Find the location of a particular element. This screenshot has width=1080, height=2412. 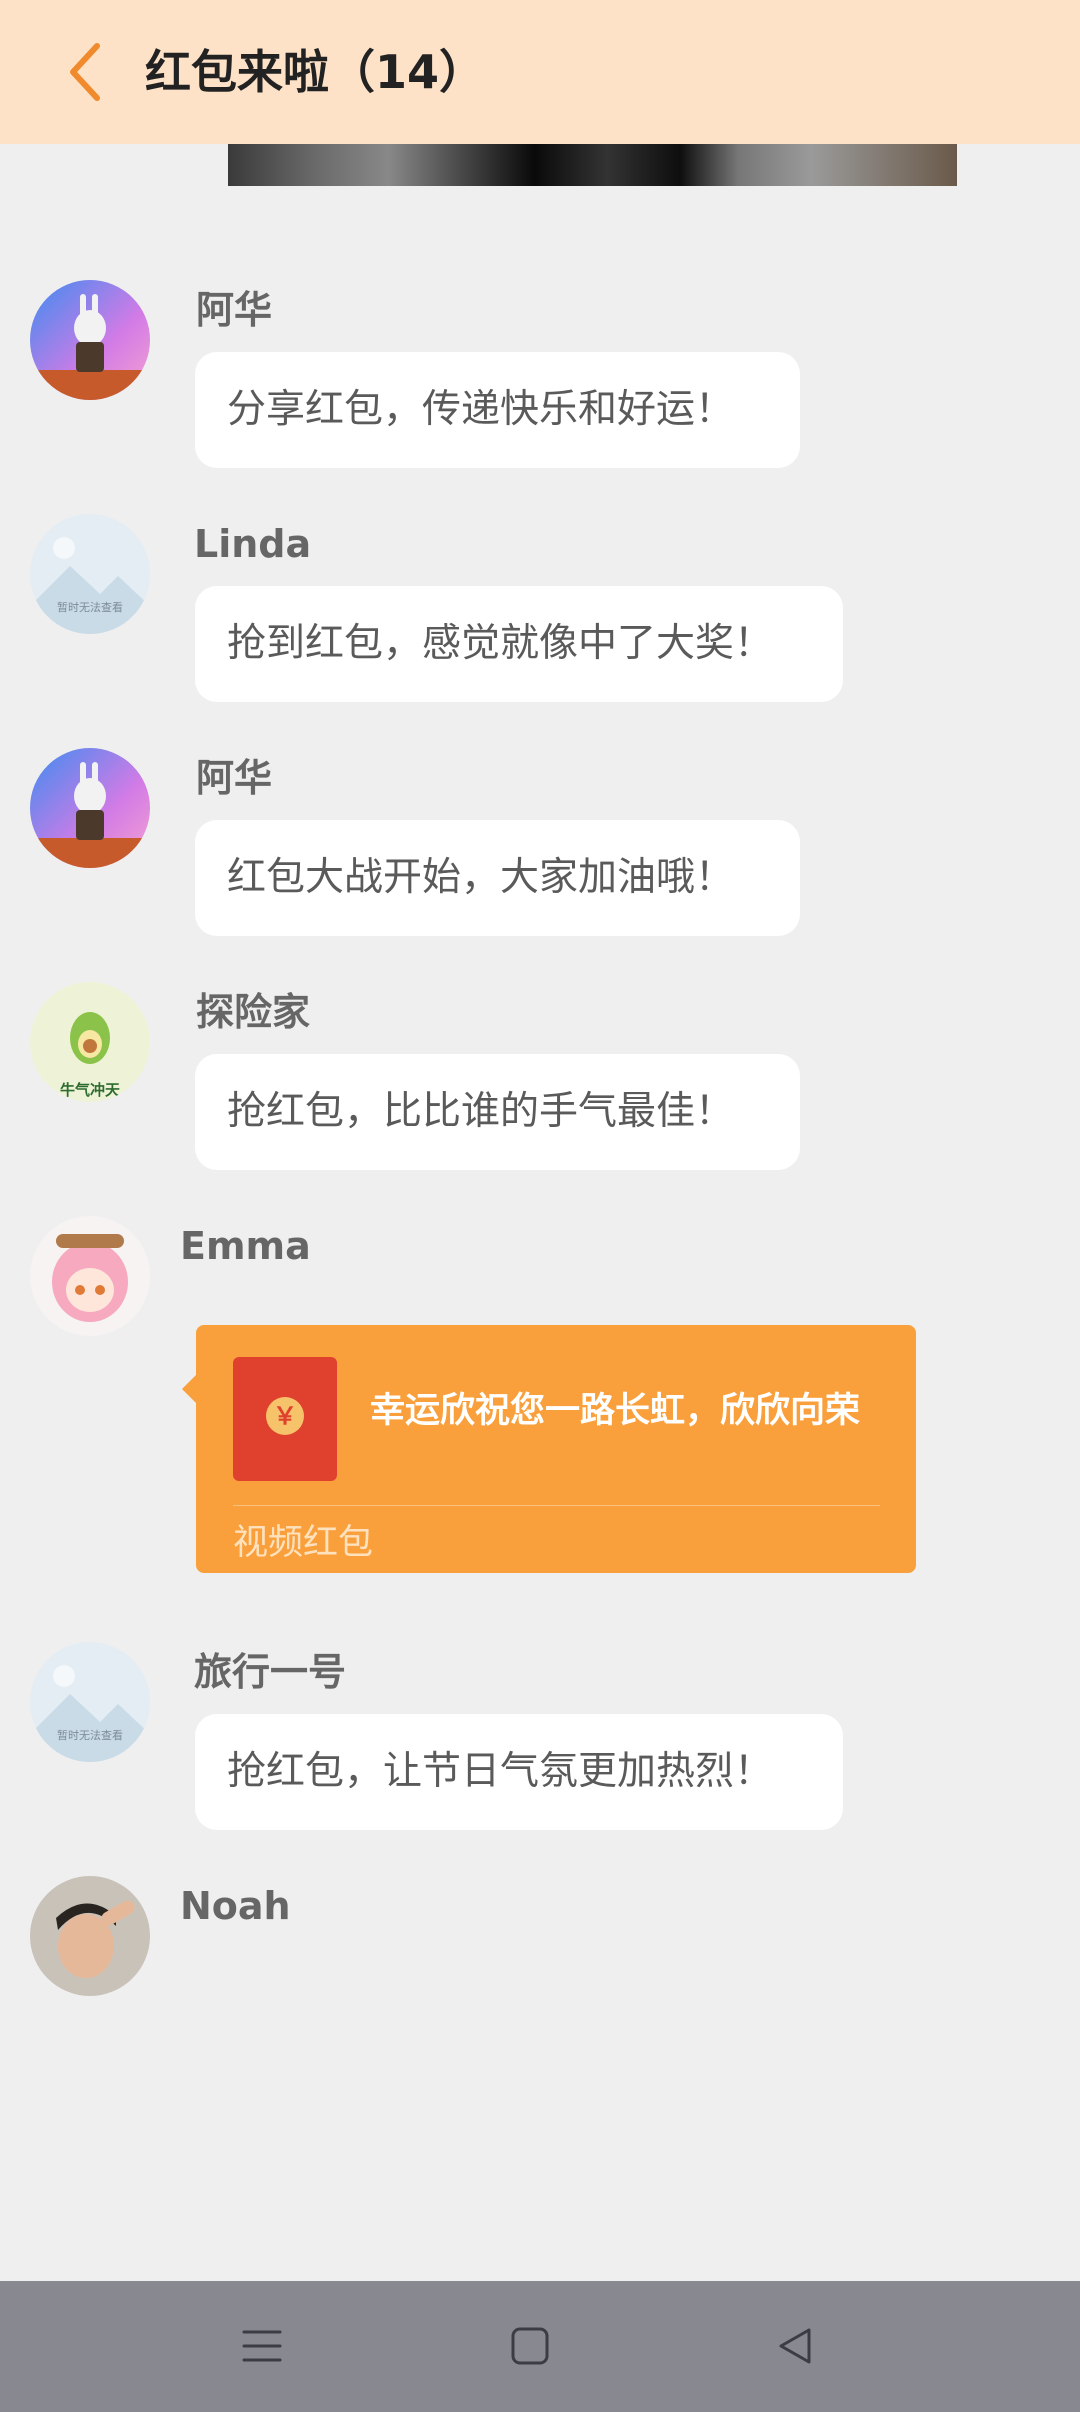

menu-button is located at coordinates (262, 2346).